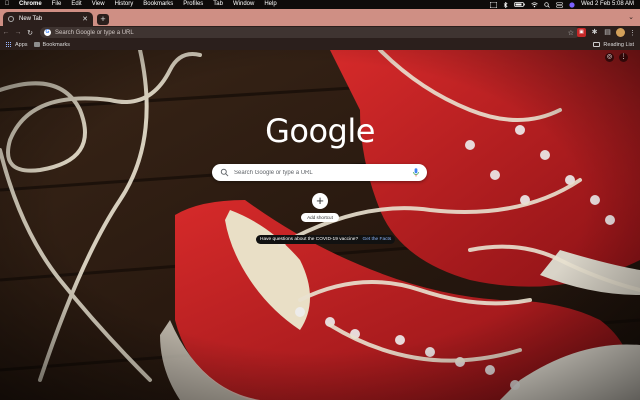 This screenshot has width=640, height=400. Describe the element at coordinates (98, 4) in the screenshot. I see `menu-view: View` at that location.